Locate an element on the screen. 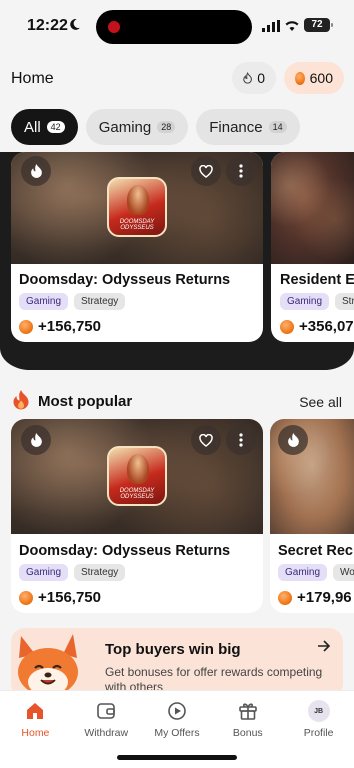 The width and height of the screenshot is (354, 768). offer-card-body: Resident Ev Gaming Stra +356,07 is located at coordinates (312, 303).